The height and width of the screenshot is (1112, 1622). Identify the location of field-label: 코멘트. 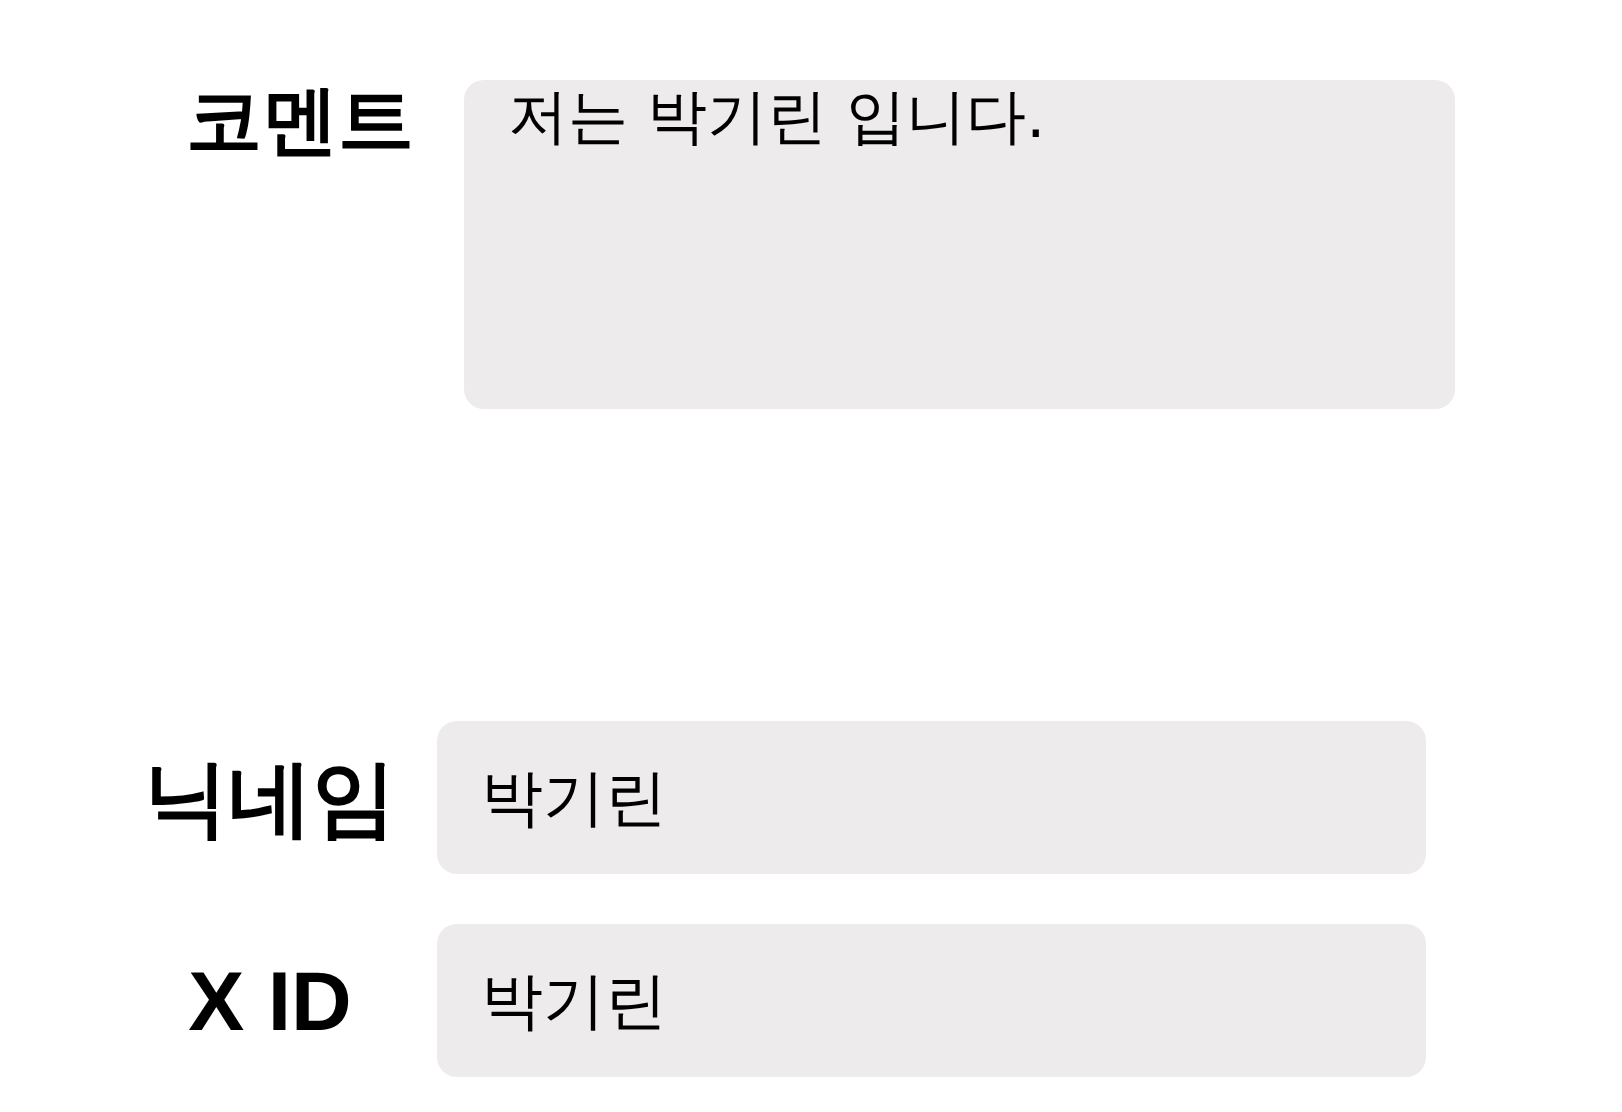
(300, 120).